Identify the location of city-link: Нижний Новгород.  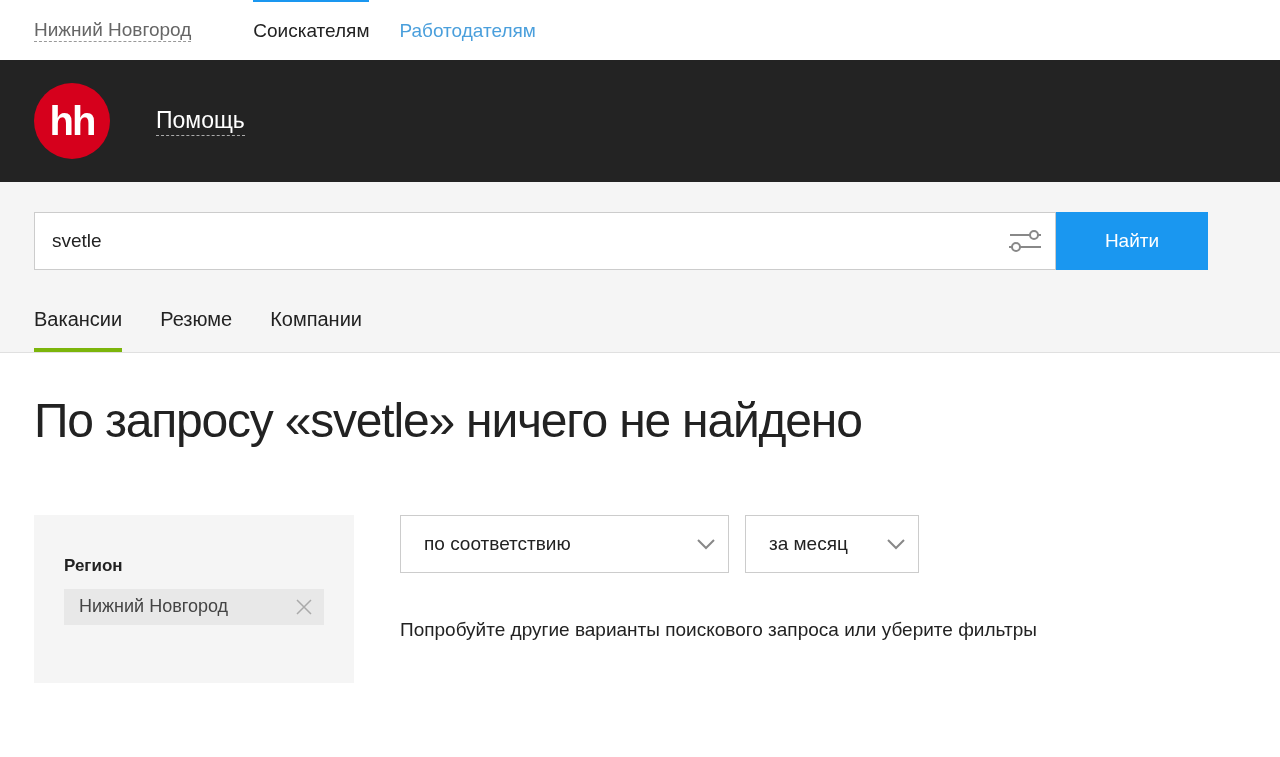
(113, 30).